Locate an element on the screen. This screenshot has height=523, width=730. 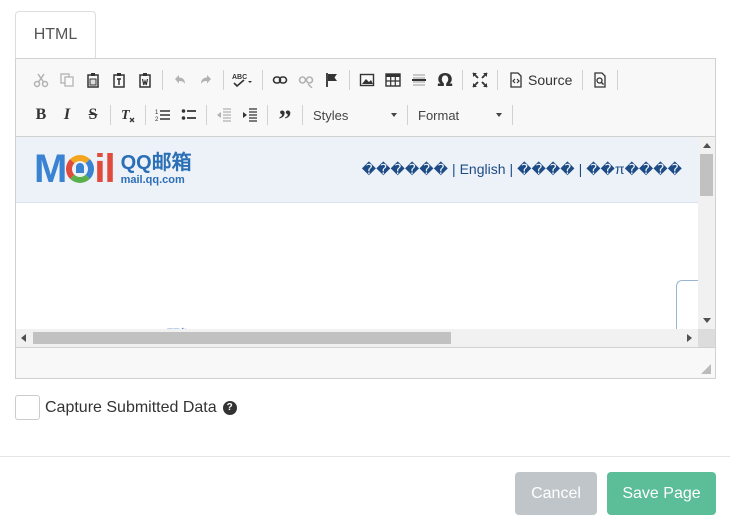
source-button: Source is located at coordinates (540, 80).